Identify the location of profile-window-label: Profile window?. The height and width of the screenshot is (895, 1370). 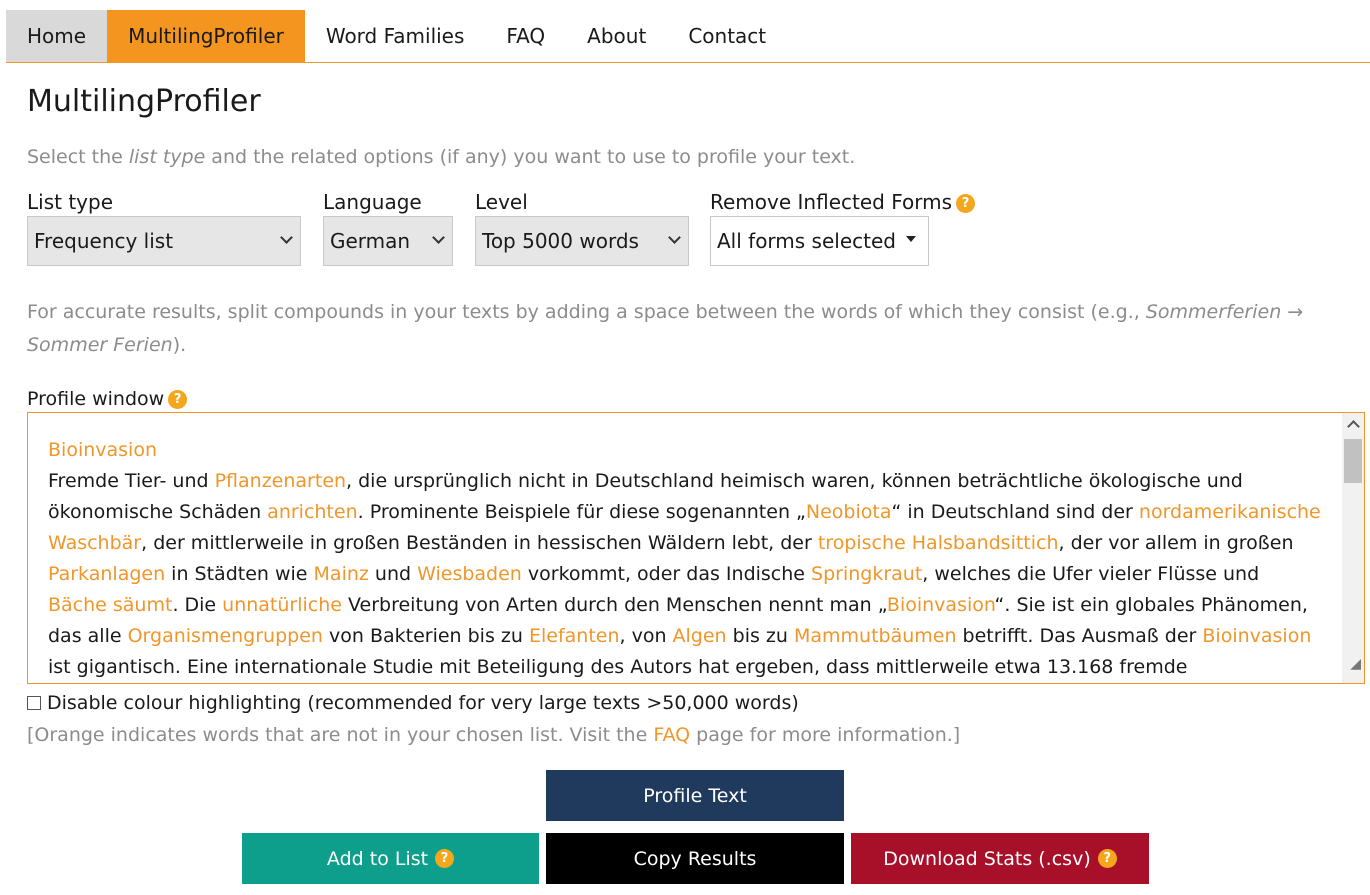
(107, 399).